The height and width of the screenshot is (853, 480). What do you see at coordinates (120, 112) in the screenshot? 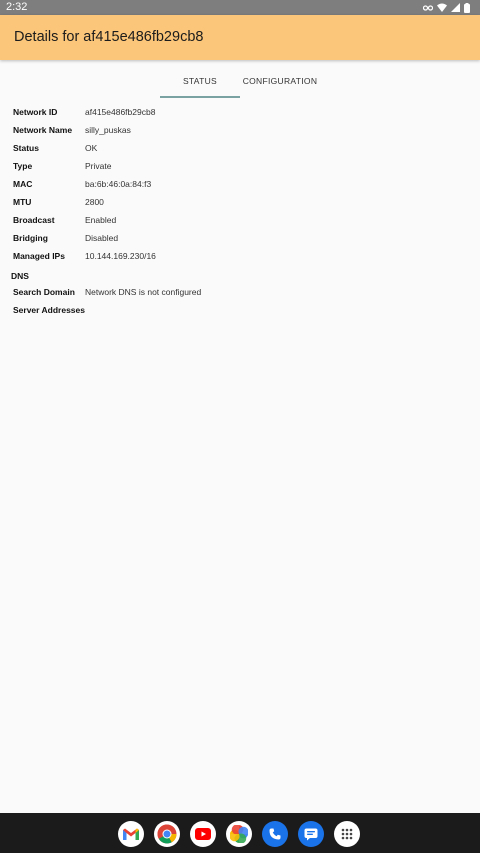
I see `detail-value: af415e486fb29cb8` at bounding box center [120, 112].